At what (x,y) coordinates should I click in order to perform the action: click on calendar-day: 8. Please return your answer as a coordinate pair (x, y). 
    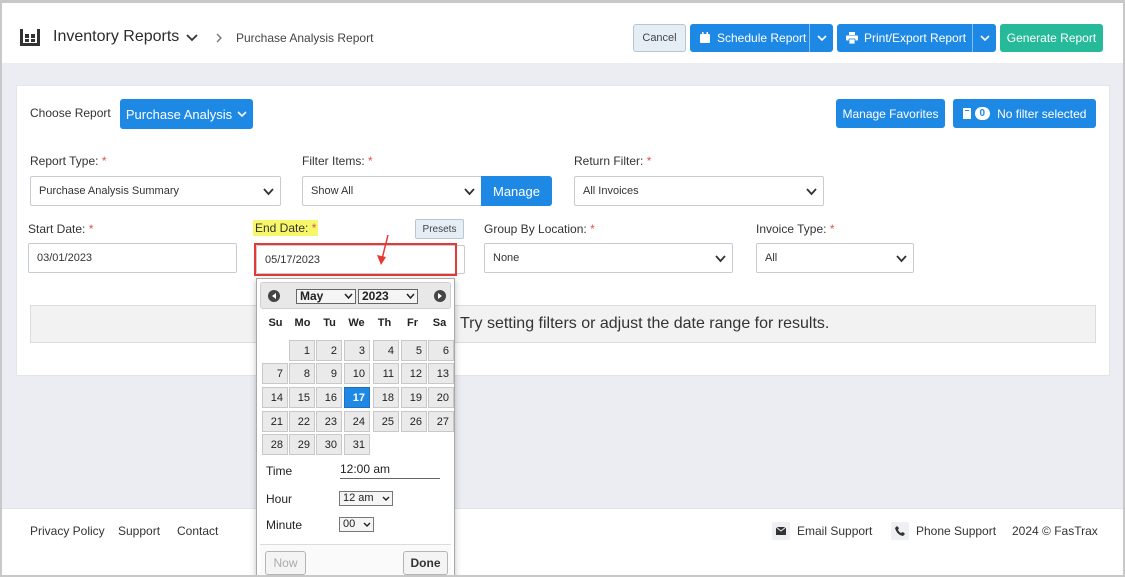
    Looking at the image, I should click on (302, 373).